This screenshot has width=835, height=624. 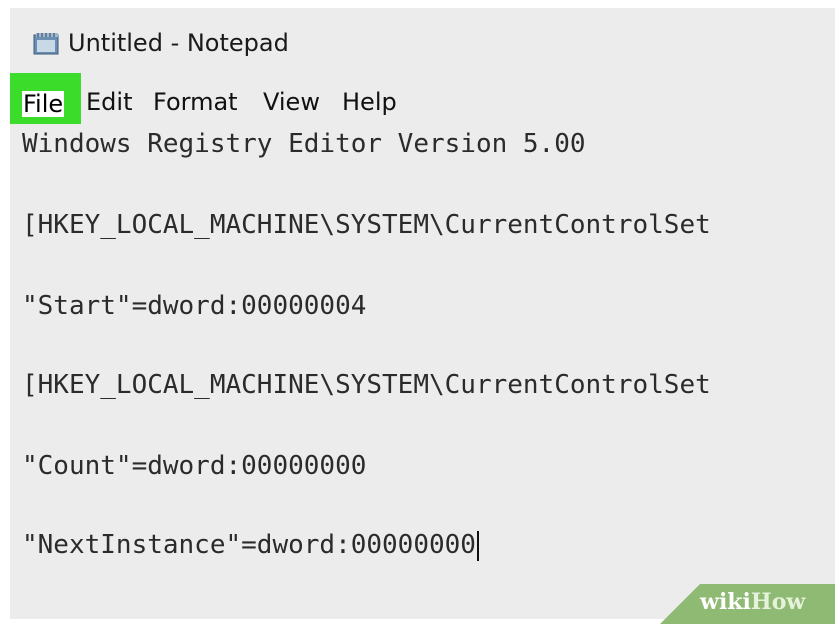 I want to click on watermark-logo: wikiHow, so click(x=752, y=602).